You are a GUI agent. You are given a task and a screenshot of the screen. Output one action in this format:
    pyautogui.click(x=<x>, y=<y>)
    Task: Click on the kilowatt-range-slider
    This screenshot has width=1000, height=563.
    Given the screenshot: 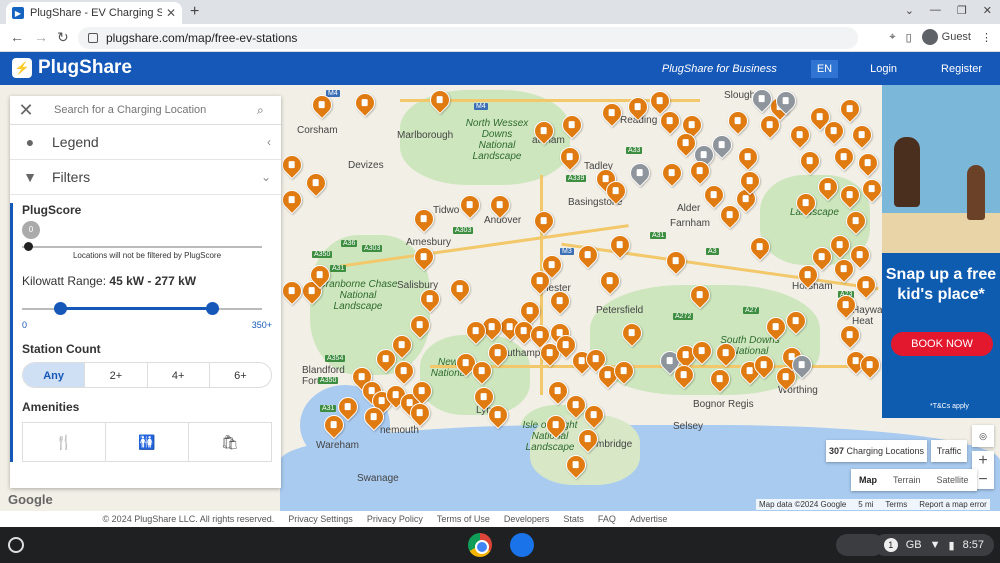 What is the action you would take?
    pyautogui.click(x=147, y=309)
    